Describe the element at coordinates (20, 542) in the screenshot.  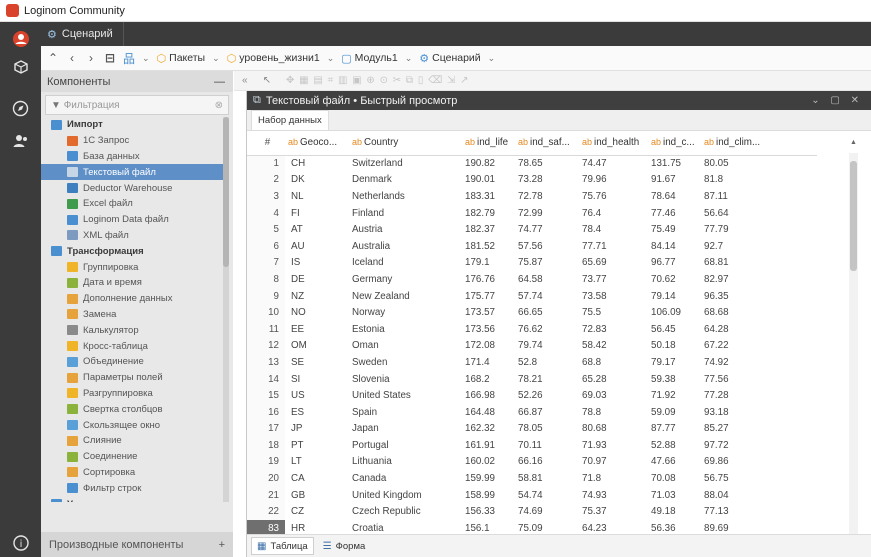
I see `help-icon: i` at that location.